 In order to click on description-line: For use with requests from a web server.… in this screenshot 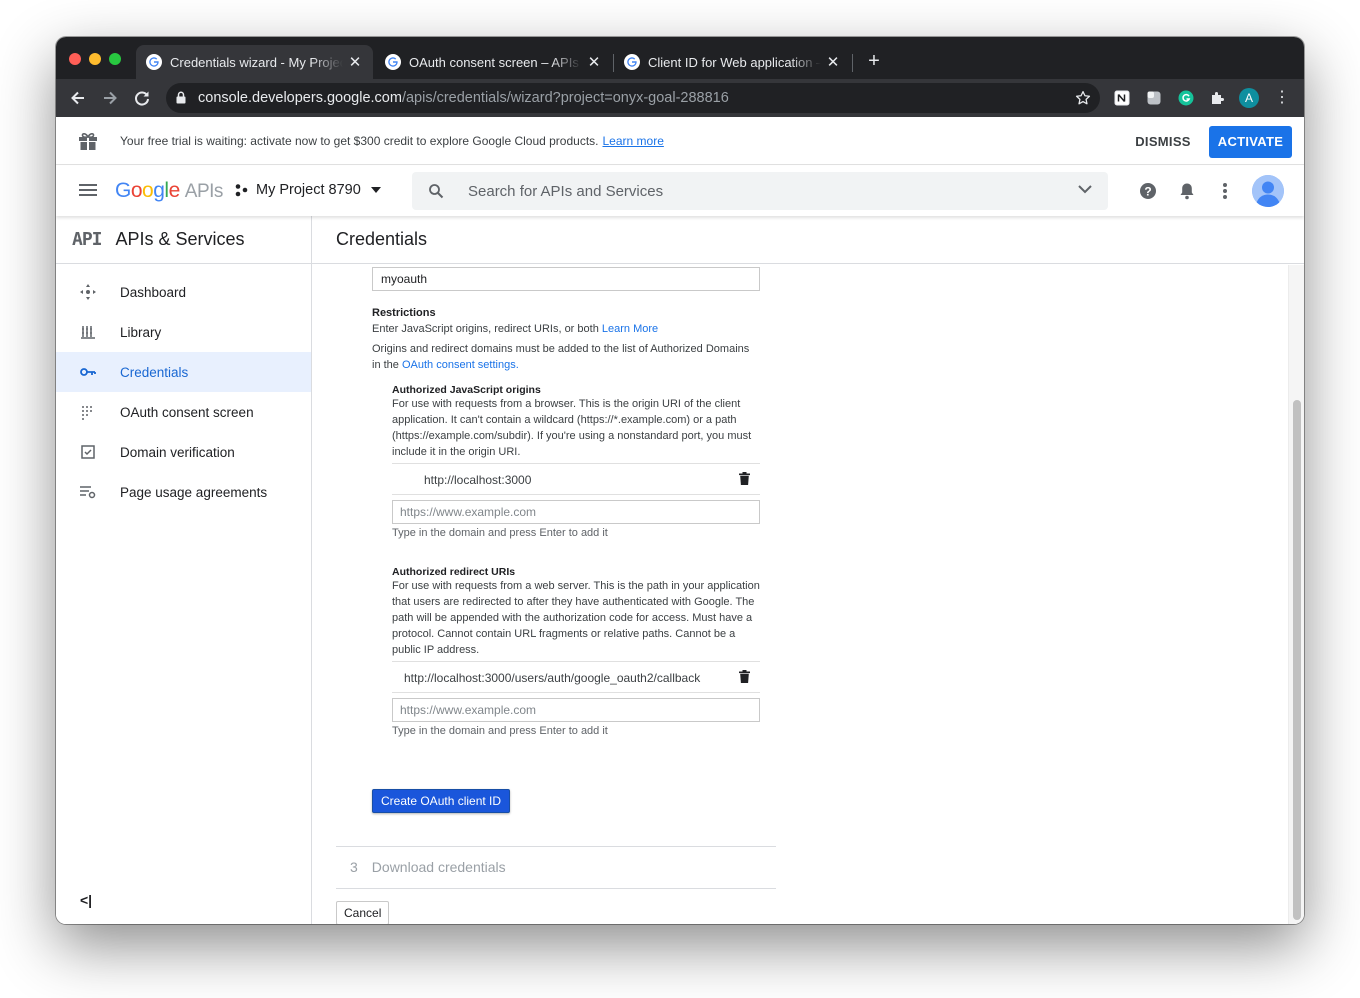, I will do `click(576, 586)`.